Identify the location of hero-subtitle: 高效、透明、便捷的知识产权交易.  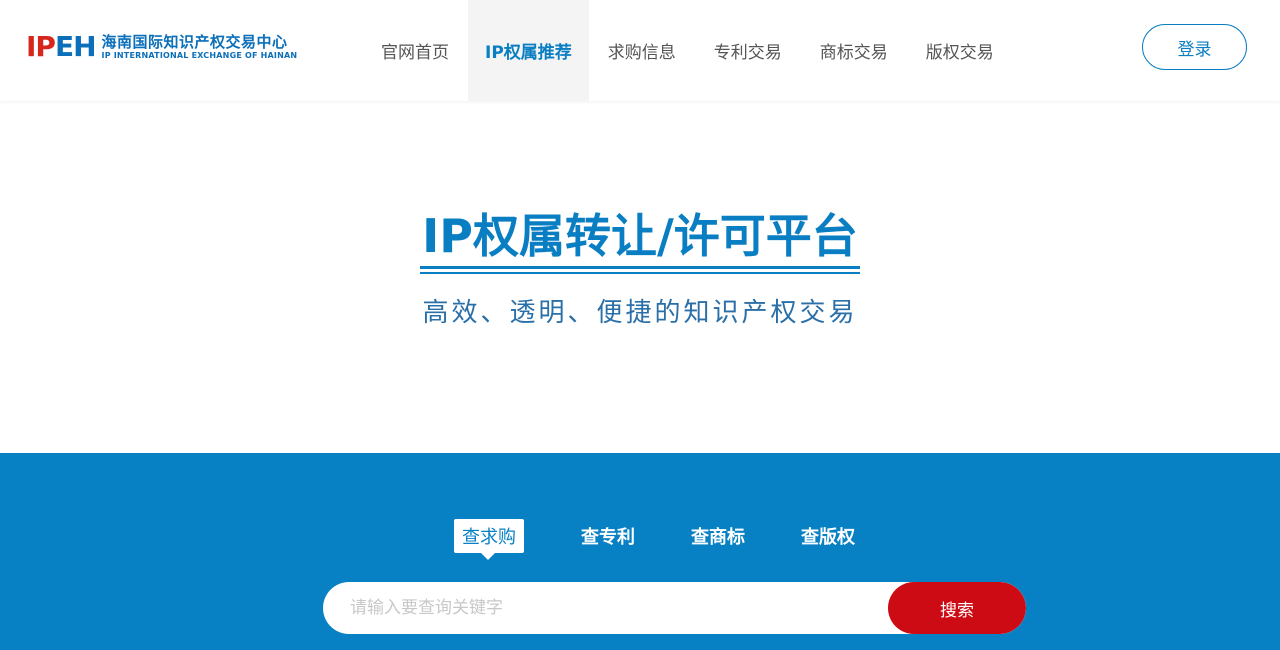
(640, 313).